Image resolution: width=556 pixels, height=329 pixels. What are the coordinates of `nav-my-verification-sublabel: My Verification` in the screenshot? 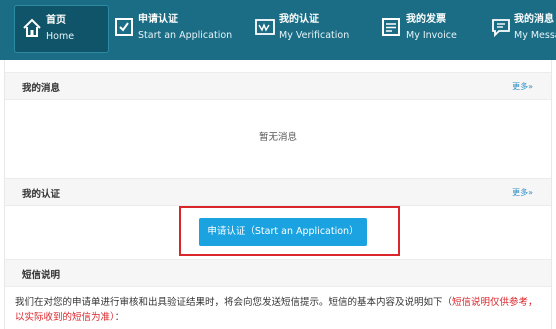 It's located at (314, 35).